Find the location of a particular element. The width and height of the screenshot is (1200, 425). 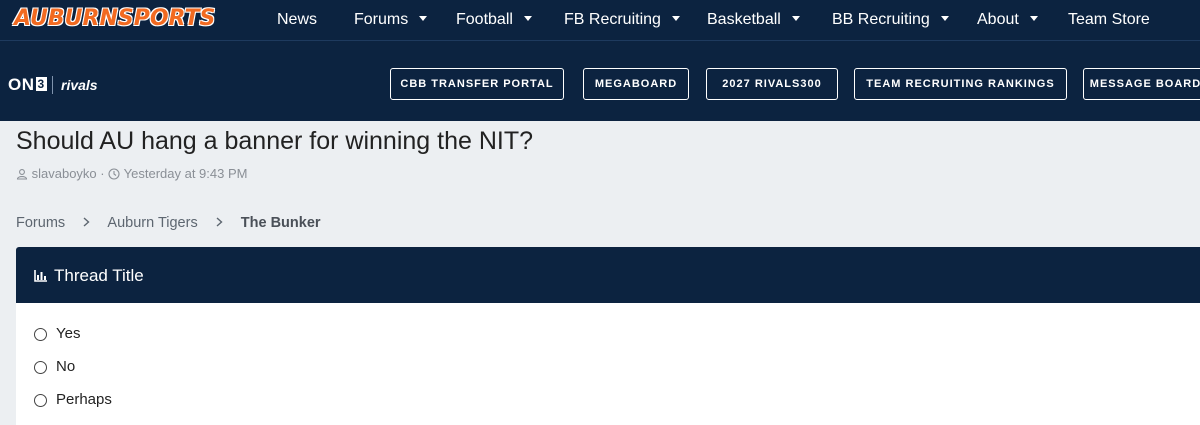

thread-time: Yesterday at 9:43 PM is located at coordinates (186, 173).